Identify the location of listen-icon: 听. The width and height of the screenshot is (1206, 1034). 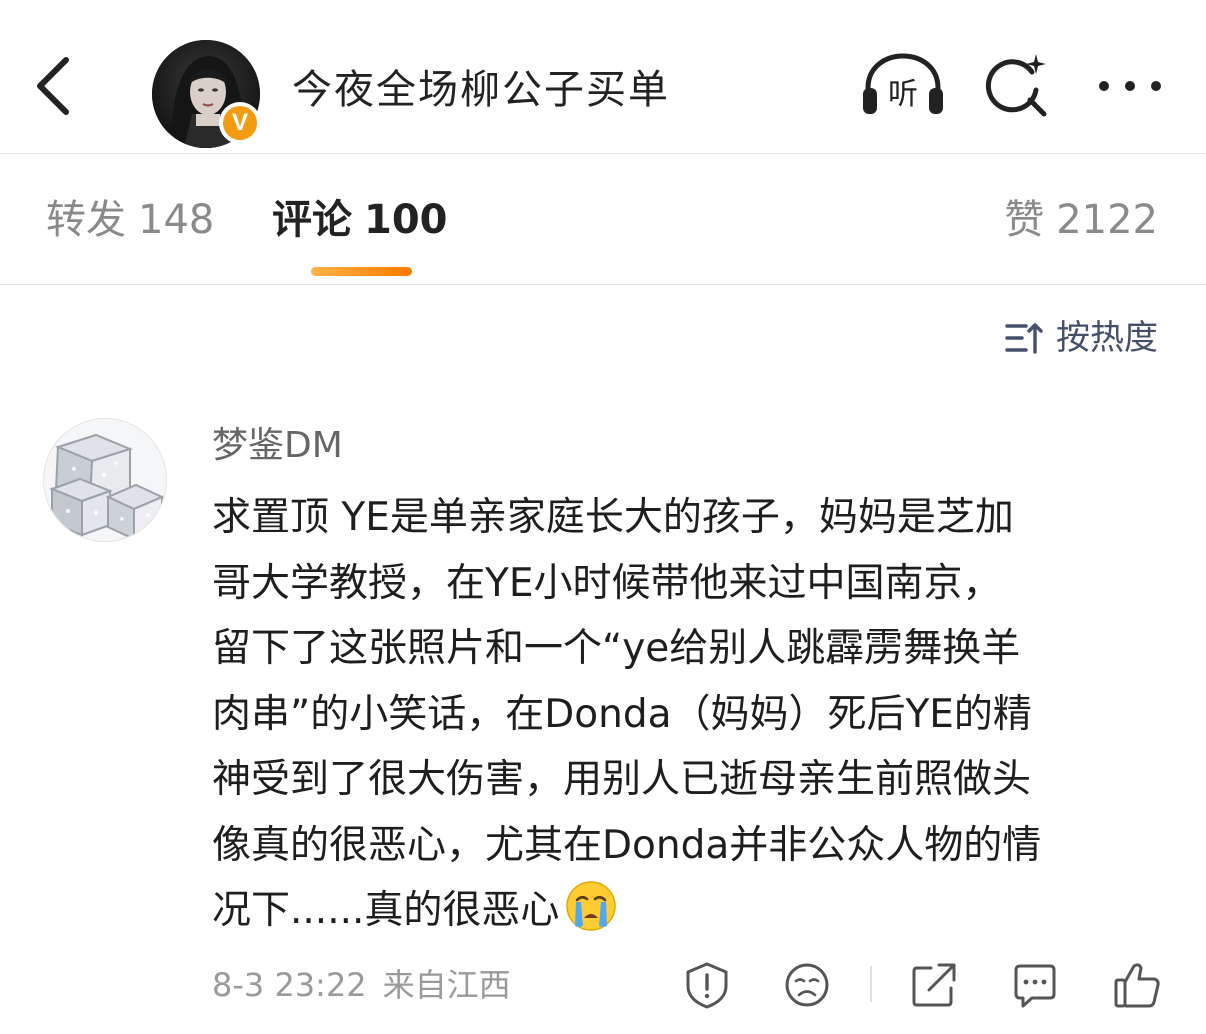
(903, 83).